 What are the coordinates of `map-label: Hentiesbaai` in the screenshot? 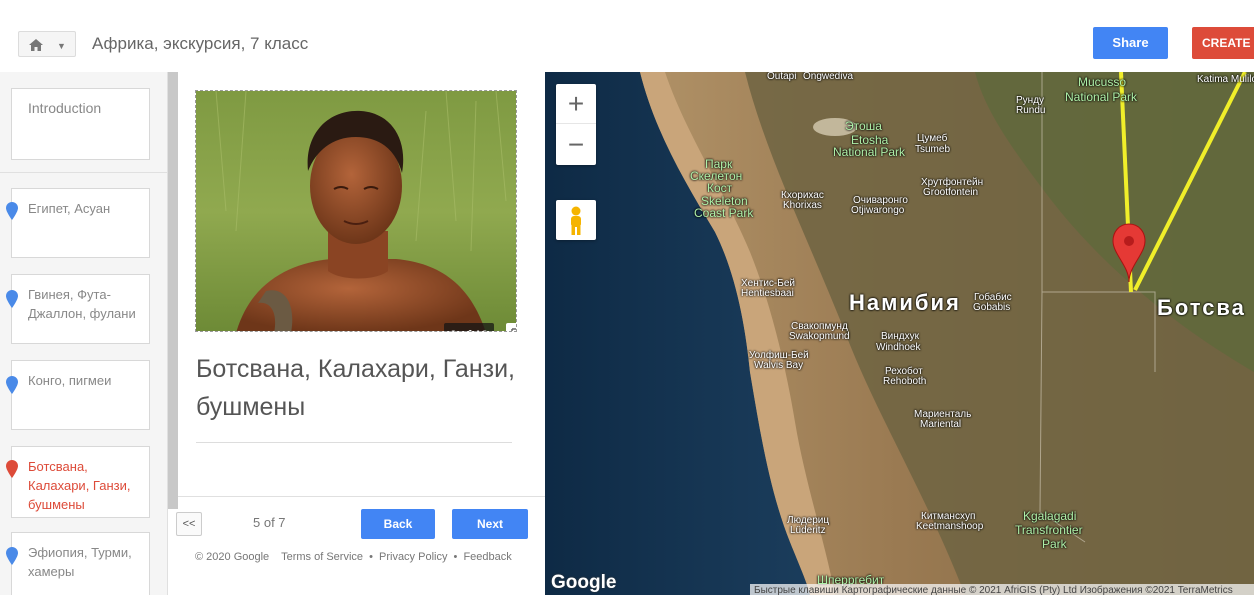 It's located at (767, 293).